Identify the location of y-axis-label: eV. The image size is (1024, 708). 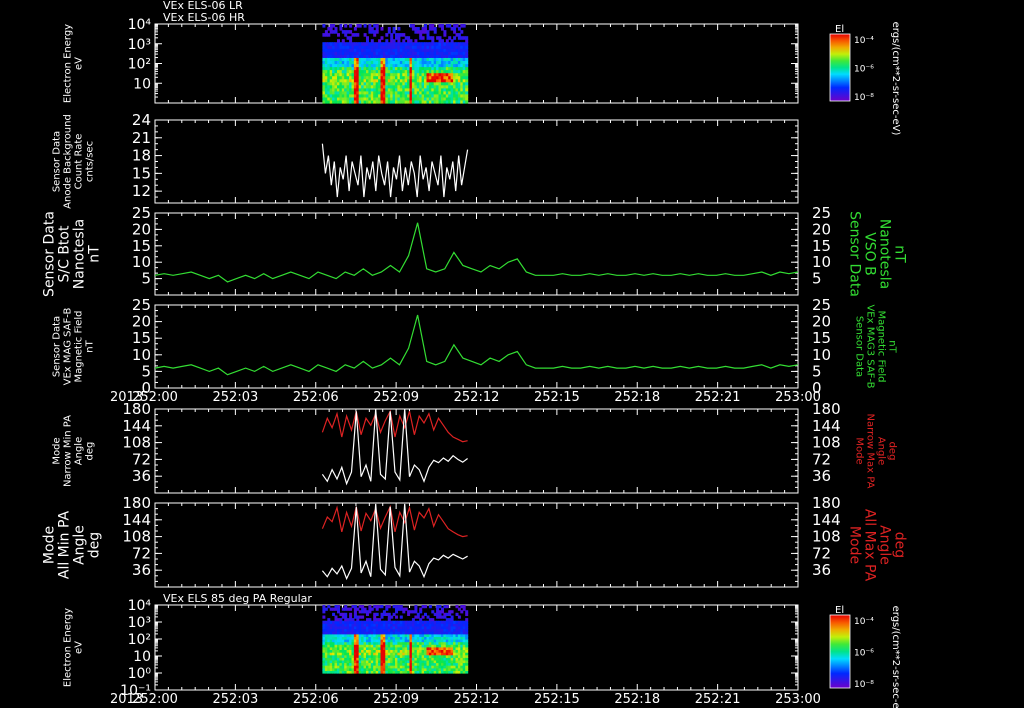
(79, 647).